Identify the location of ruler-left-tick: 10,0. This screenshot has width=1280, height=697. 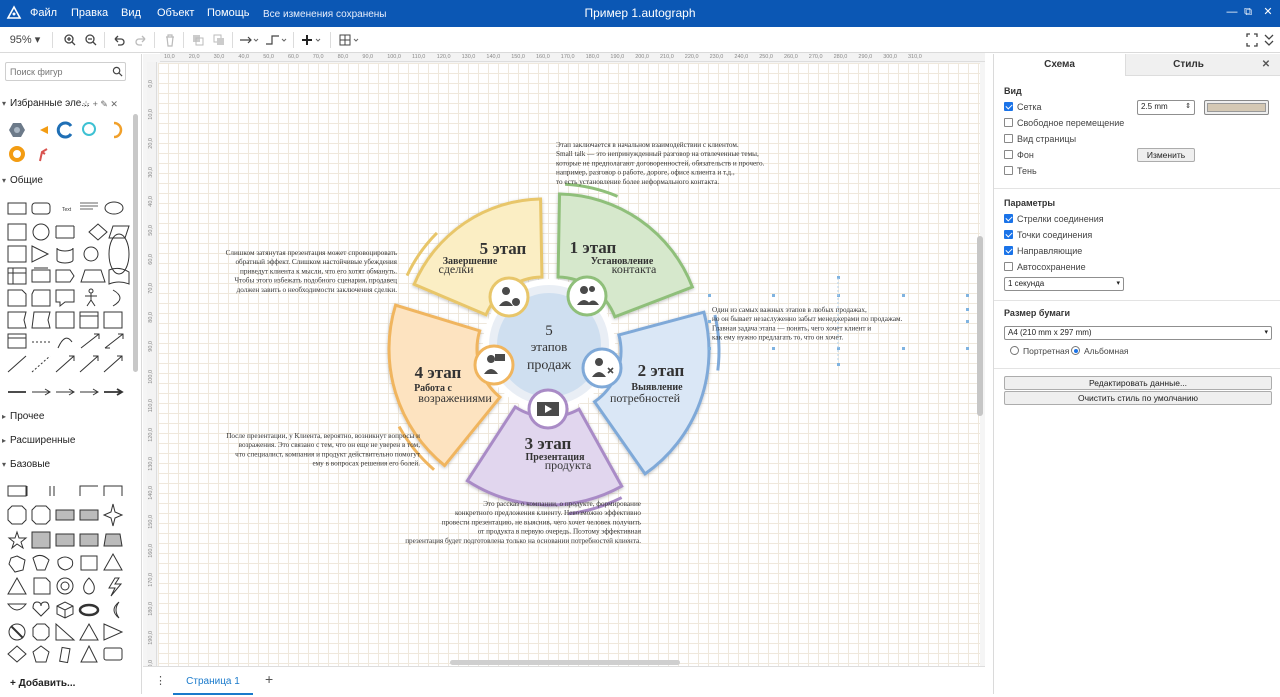
(151, 114).